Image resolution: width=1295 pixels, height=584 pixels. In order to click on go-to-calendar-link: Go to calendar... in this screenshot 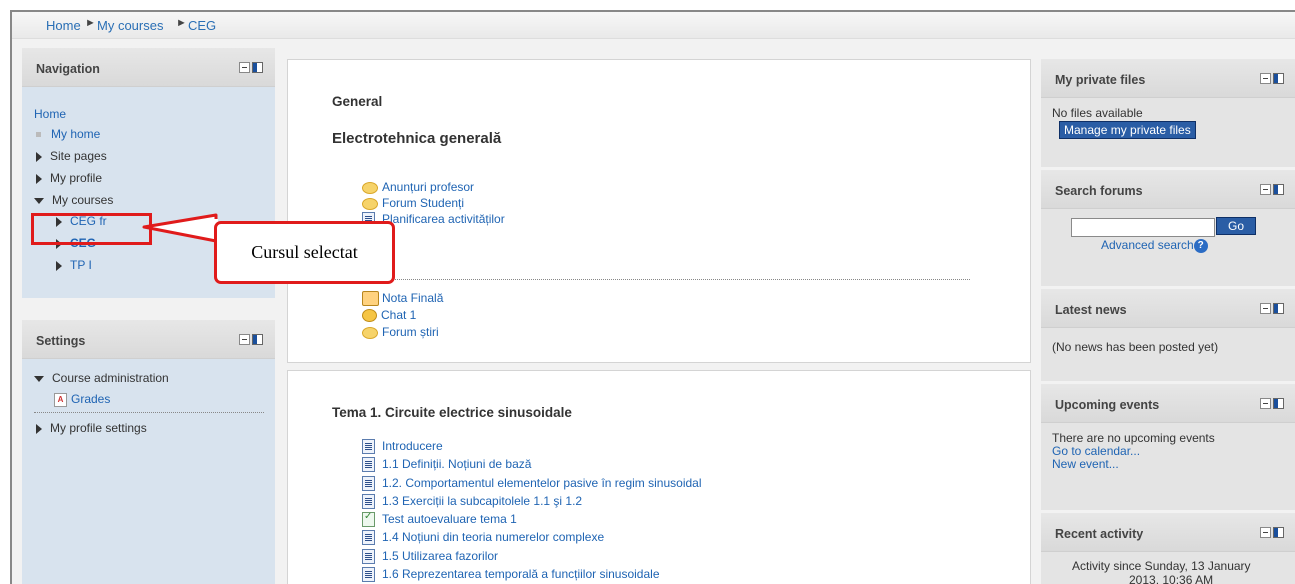, I will do `click(1096, 451)`.